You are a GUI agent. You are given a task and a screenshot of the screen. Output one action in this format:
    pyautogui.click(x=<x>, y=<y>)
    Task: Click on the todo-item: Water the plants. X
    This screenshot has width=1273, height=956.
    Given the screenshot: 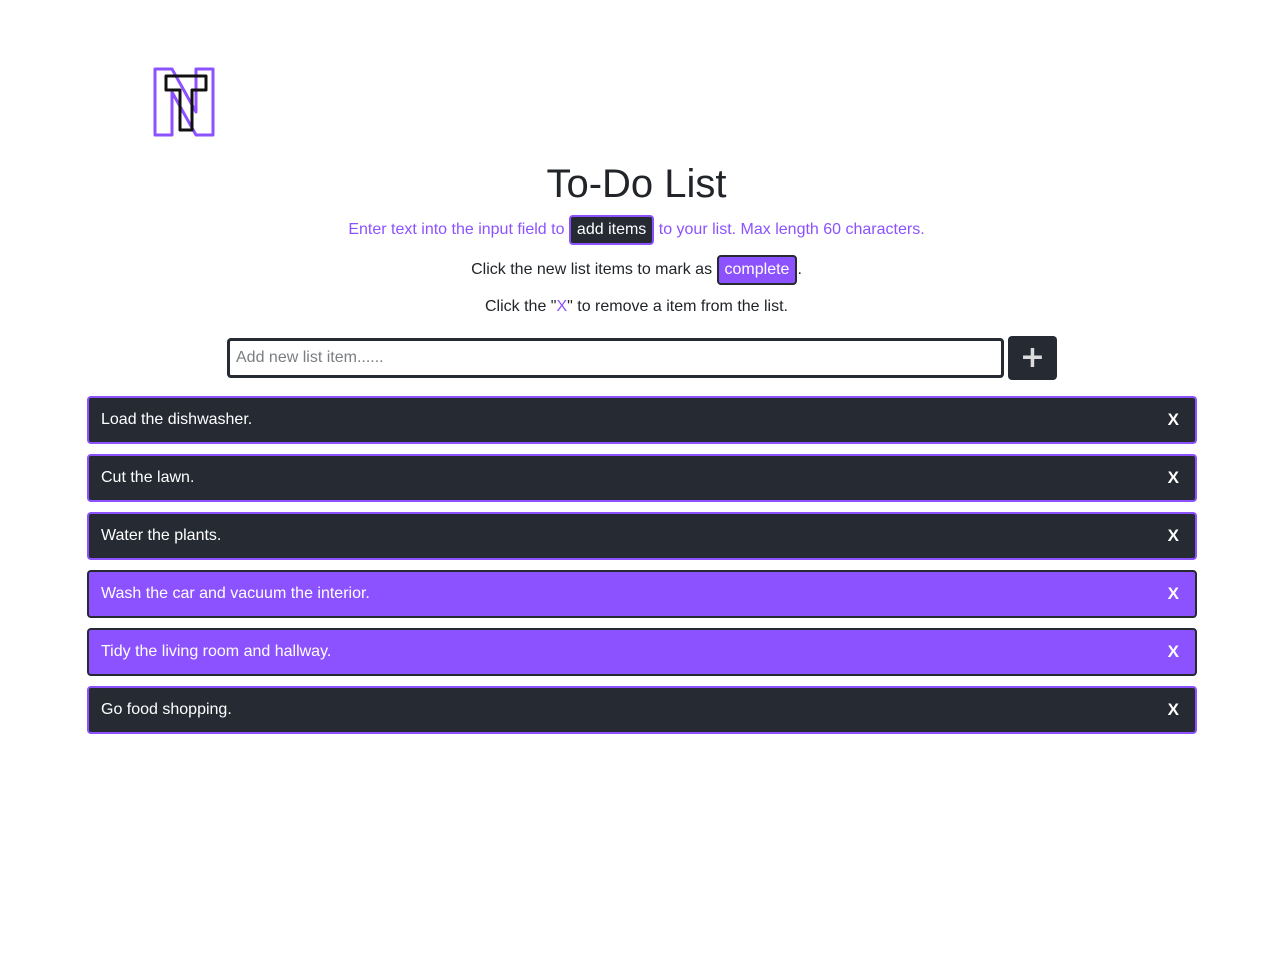 What is the action you would take?
    pyautogui.click(x=642, y=536)
    